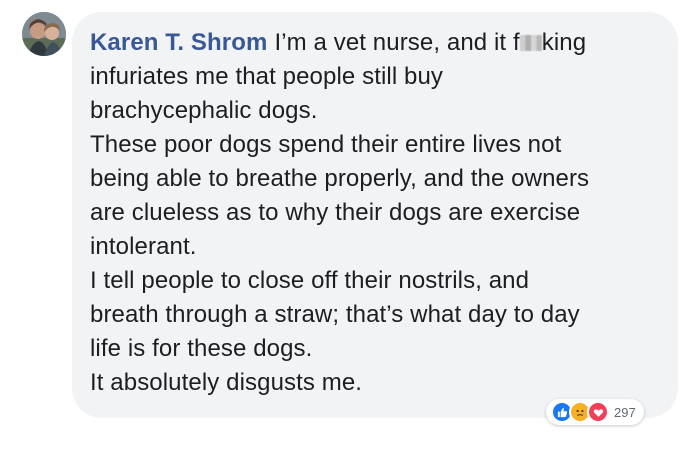 This screenshot has height=449, width=700. What do you see at coordinates (143, 246) in the screenshot?
I see `comment-line: intolerant.` at bounding box center [143, 246].